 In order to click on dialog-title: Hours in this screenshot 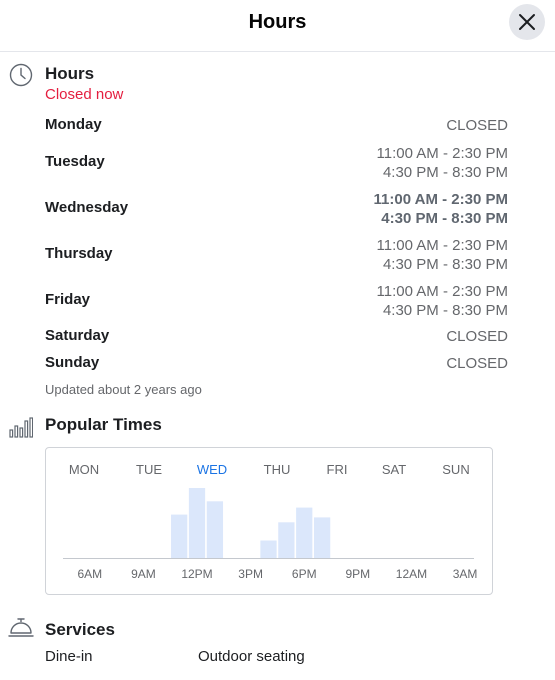, I will do `click(277, 22)`.